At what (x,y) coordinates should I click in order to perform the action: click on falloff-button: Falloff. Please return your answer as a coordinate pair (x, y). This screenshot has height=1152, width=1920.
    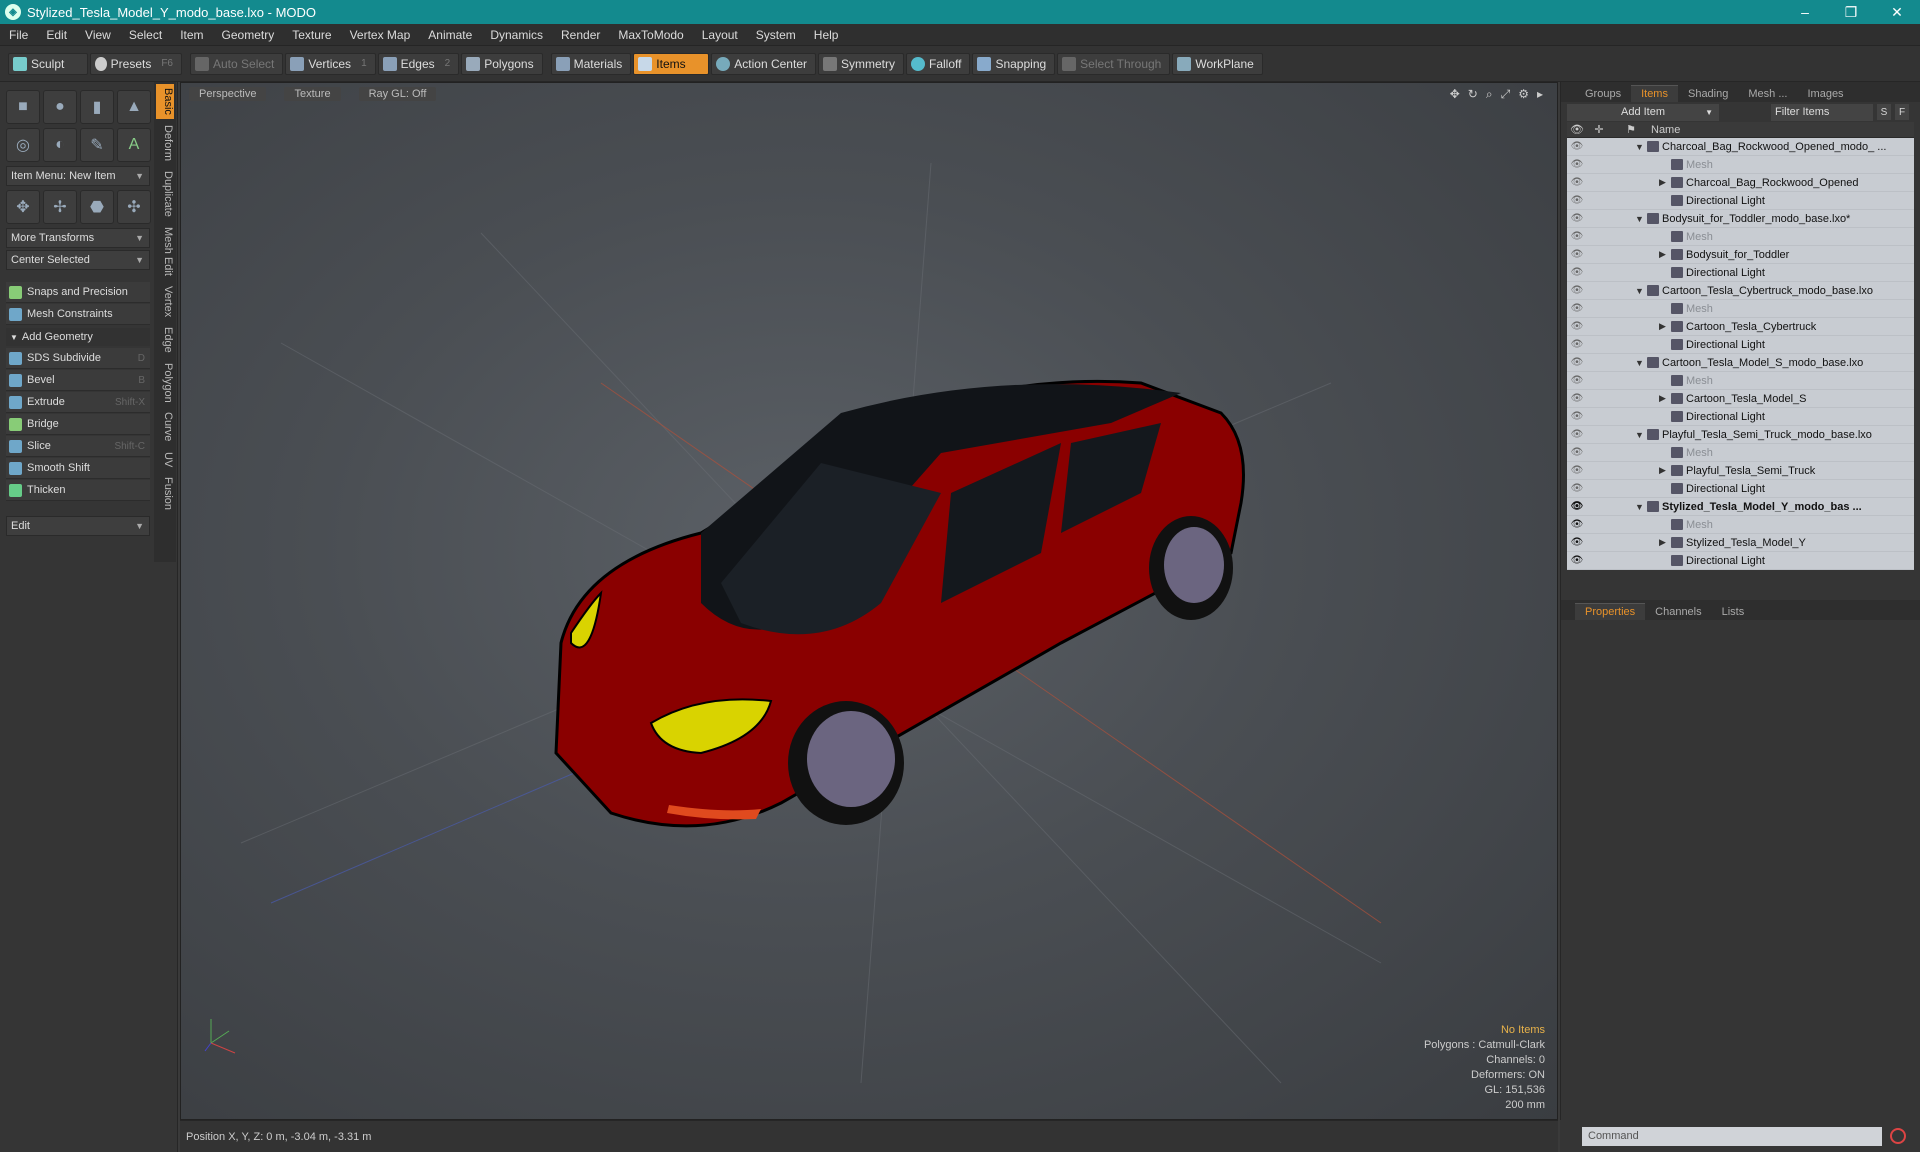
    Looking at the image, I should click on (938, 63).